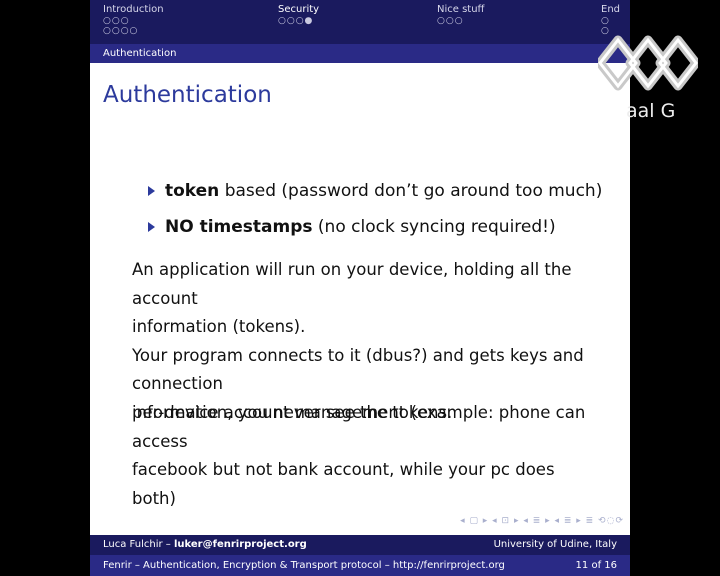 Image resolution: width=720 pixels, height=576 pixels. Describe the element at coordinates (240, 544) in the screenshot. I see `author-email: luker@fenrirproject.org` at that location.